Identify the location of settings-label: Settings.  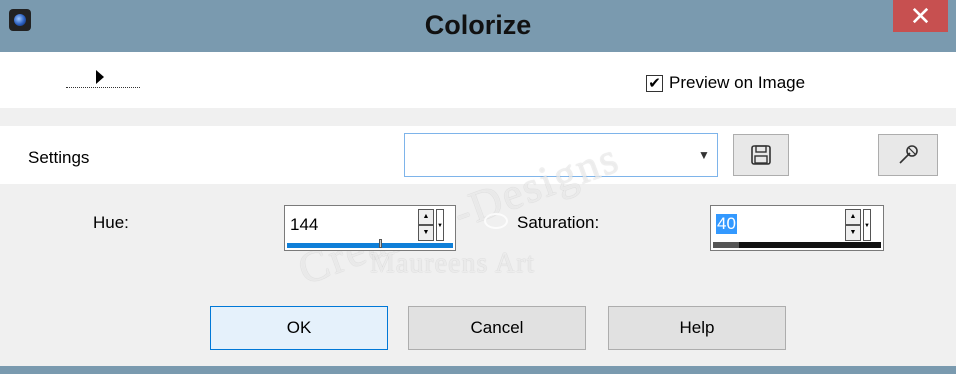
(59, 157).